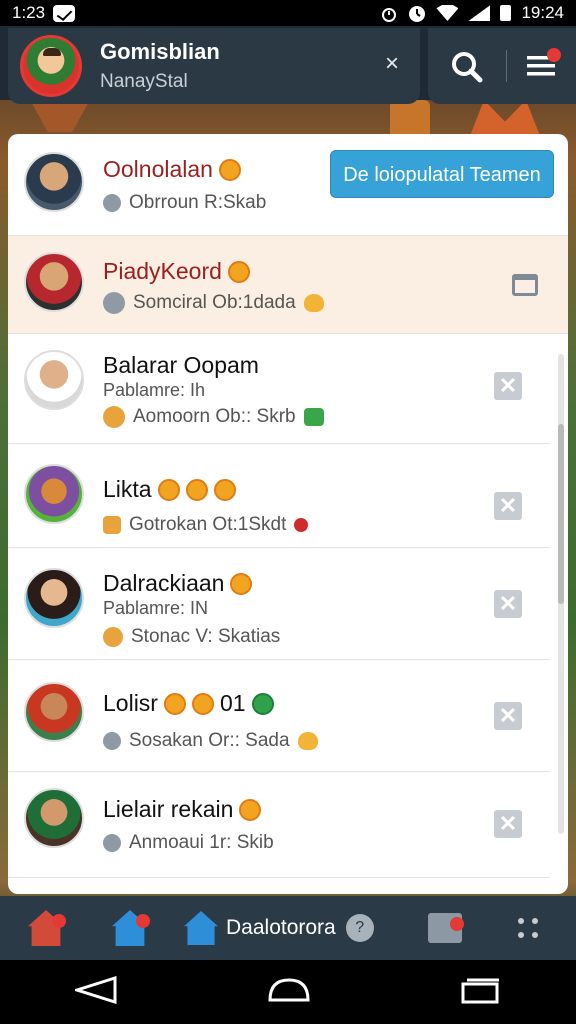 This screenshot has height=1024, width=576. Describe the element at coordinates (47, 928) in the screenshot. I see `home-button` at that location.